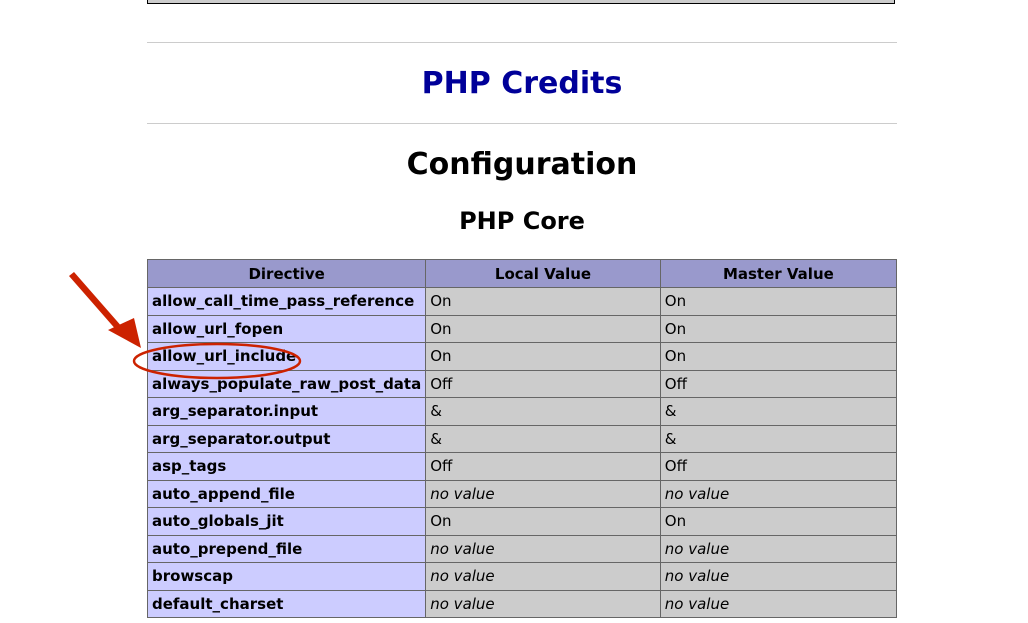 This screenshot has height=623, width=1028. I want to click on table-row: arg_separator.output & &, so click(522, 438).